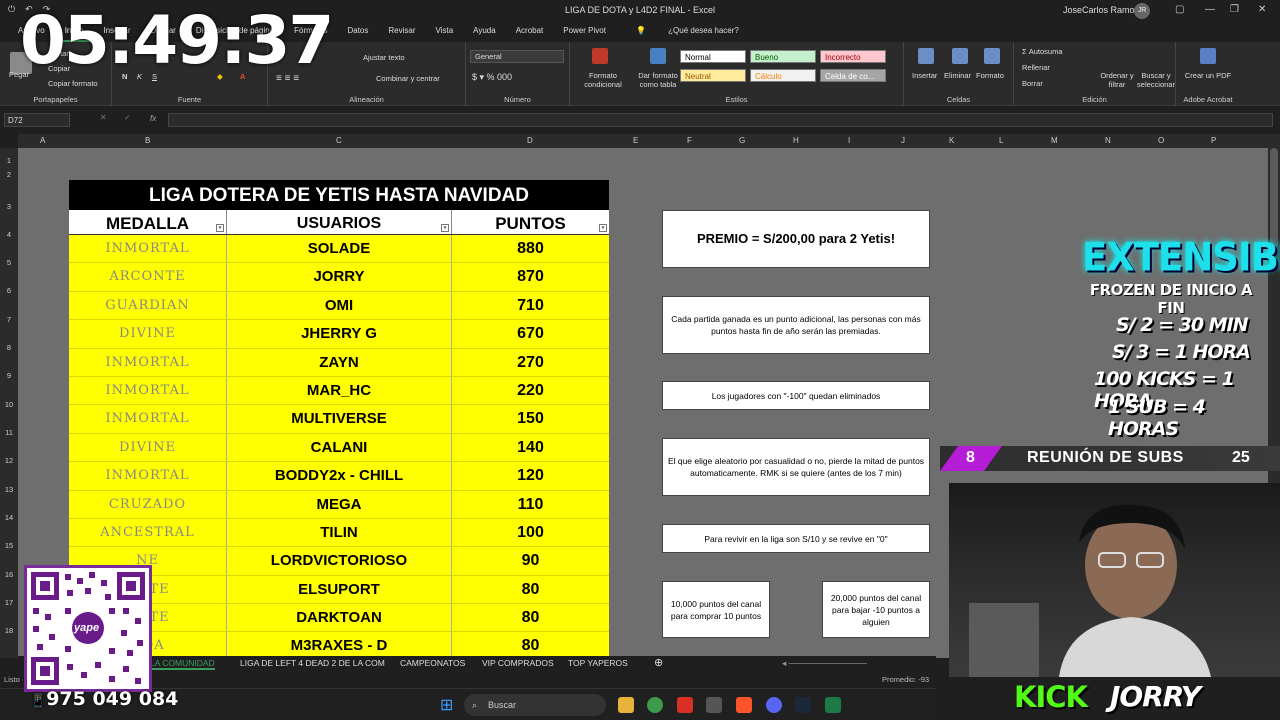 The height and width of the screenshot is (720, 1280). I want to click on format-painter-button: Copiar formato, so click(73, 83).